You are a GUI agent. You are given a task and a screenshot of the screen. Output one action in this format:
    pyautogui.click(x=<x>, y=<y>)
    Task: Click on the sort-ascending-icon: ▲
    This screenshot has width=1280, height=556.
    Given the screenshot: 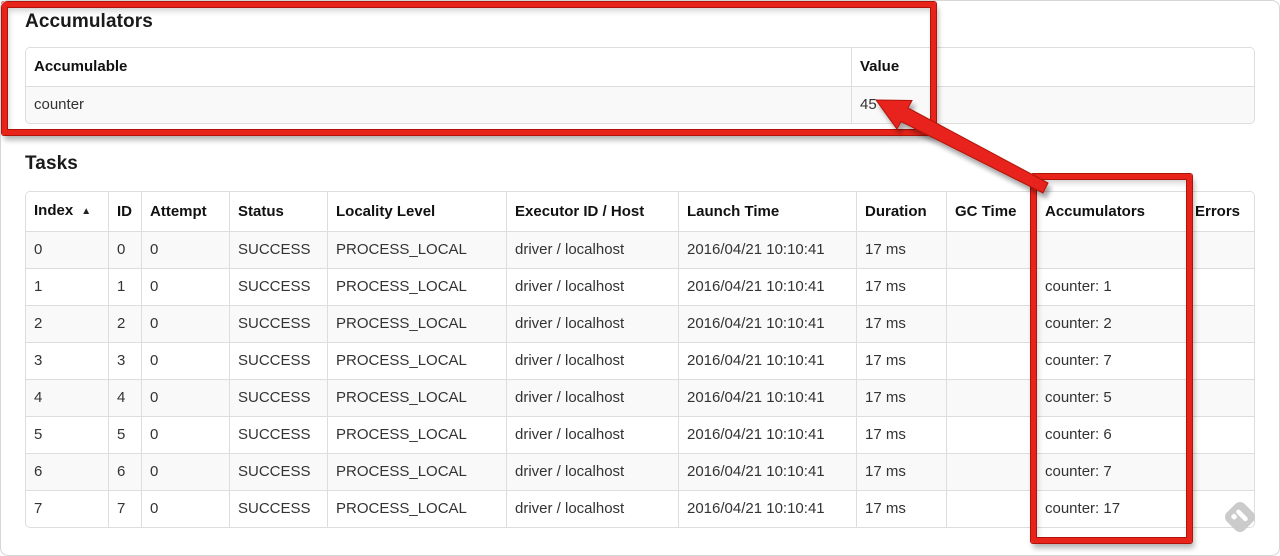 What is the action you would take?
    pyautogui.click(x=86, y=211)
    